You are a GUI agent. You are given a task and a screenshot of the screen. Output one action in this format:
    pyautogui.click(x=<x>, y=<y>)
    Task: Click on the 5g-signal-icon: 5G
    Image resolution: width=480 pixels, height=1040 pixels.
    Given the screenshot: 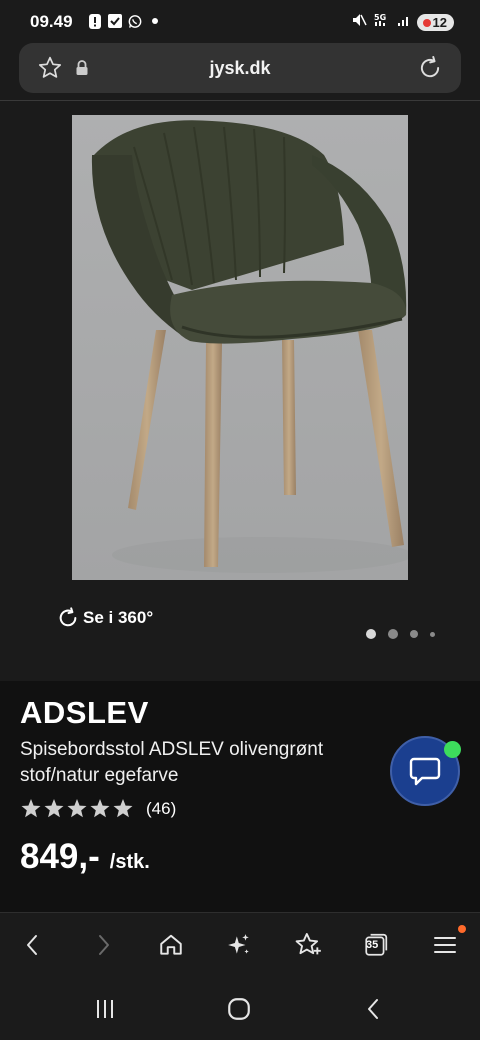 What is the action you would take?
    pyautogui.click(x=382, y=22)
    